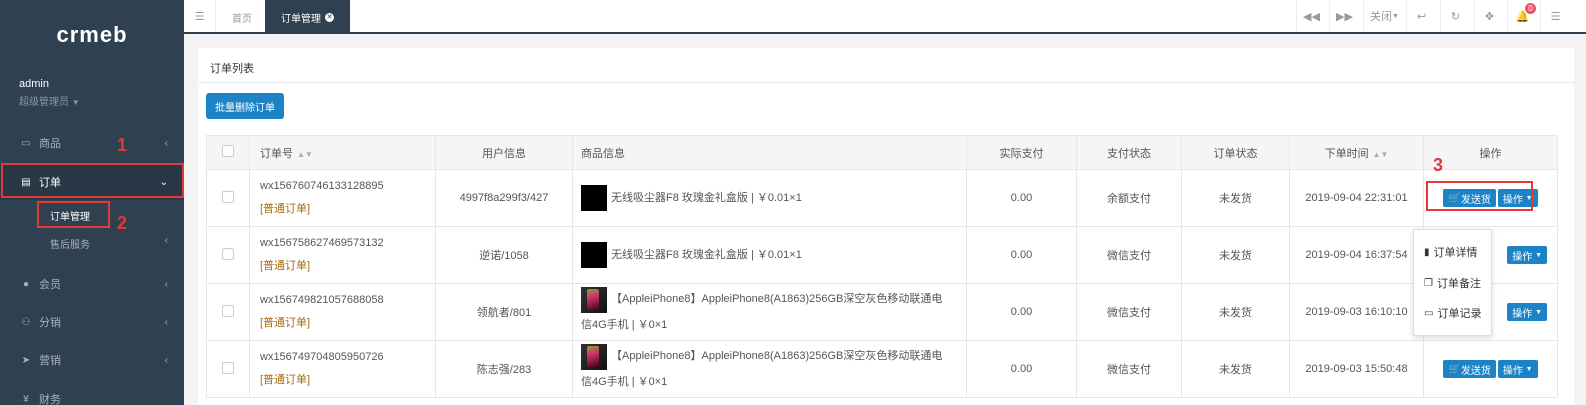  What do you see at coordinates (1458, 284) in the screenshot?
I see `menu-item-label: 订单备注` at bounding box center [1458, 284].